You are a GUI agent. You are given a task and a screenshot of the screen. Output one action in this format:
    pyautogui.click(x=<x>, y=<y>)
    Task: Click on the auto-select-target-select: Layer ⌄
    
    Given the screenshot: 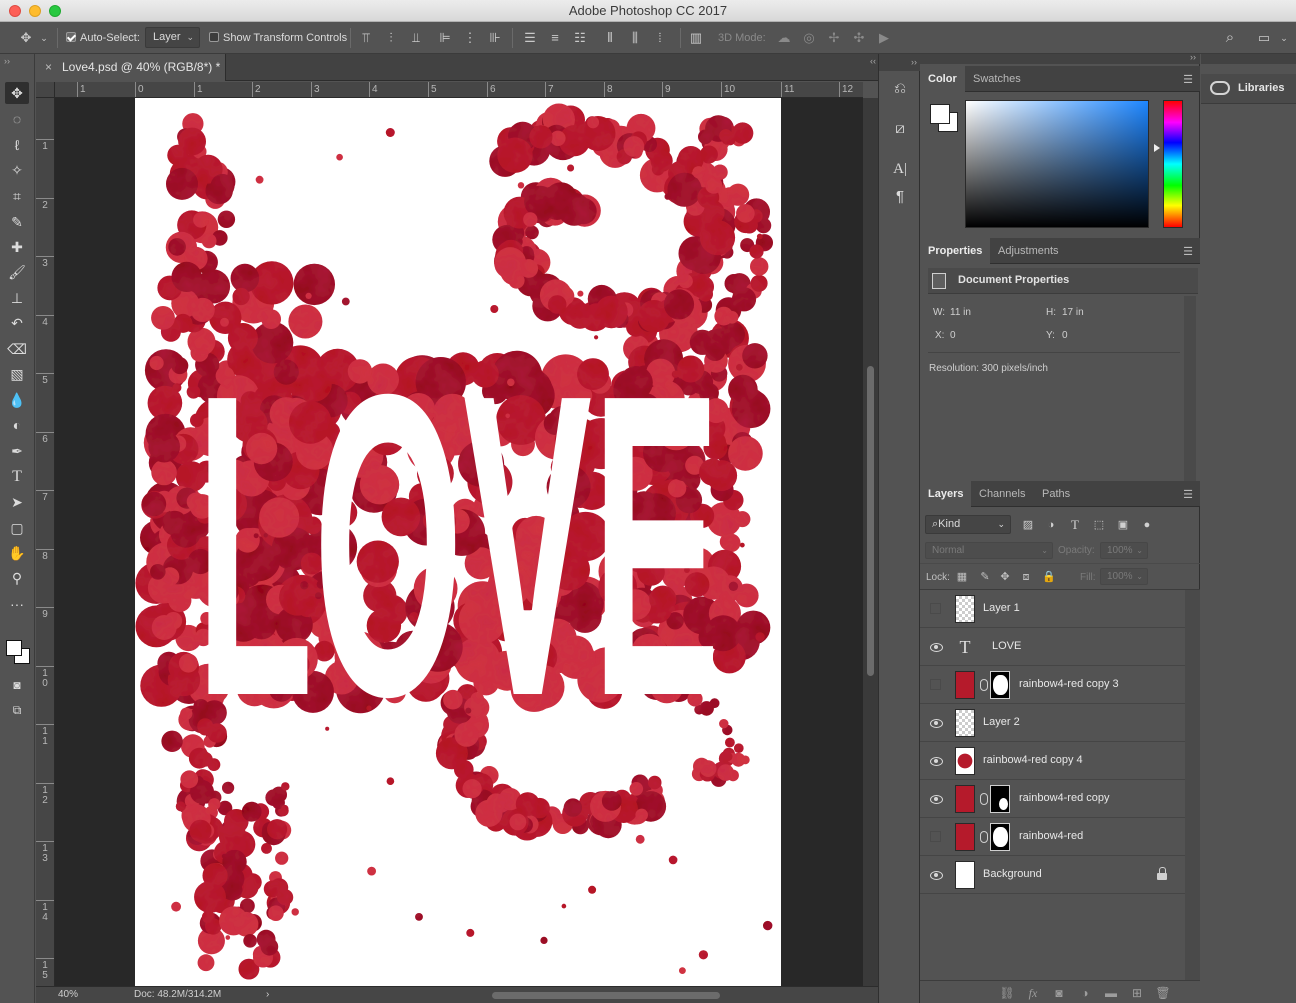 What is the action you would take?
    pyautogui.click(x=172, y=37)
    